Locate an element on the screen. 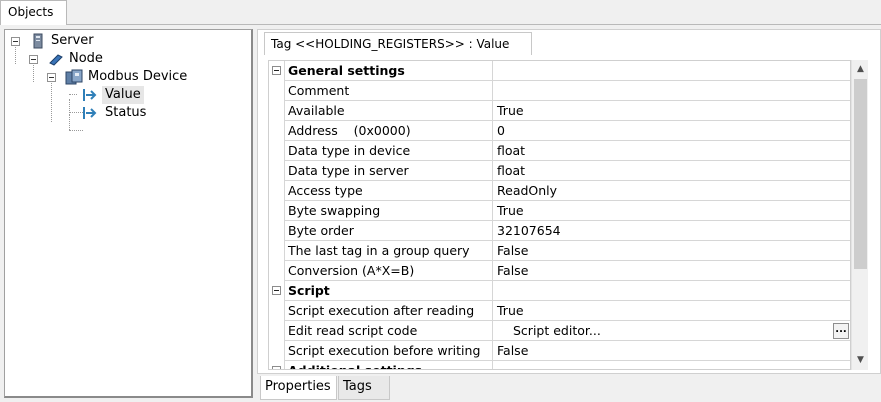 This screenshot has height=402, width=881. tree-label-value: Value is located at coordinates (123, 95).